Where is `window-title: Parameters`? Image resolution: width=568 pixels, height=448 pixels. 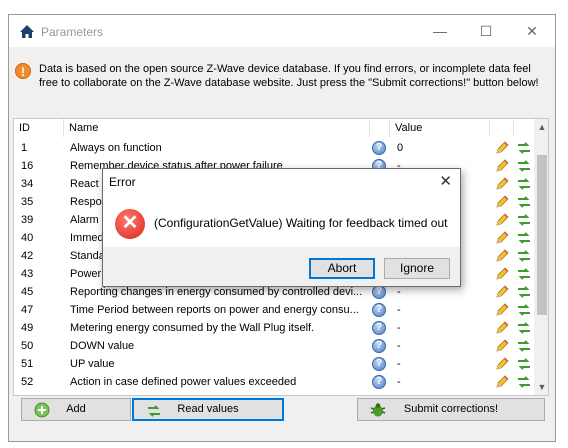
window-title: Parameters is located at coordinates (72, 32).